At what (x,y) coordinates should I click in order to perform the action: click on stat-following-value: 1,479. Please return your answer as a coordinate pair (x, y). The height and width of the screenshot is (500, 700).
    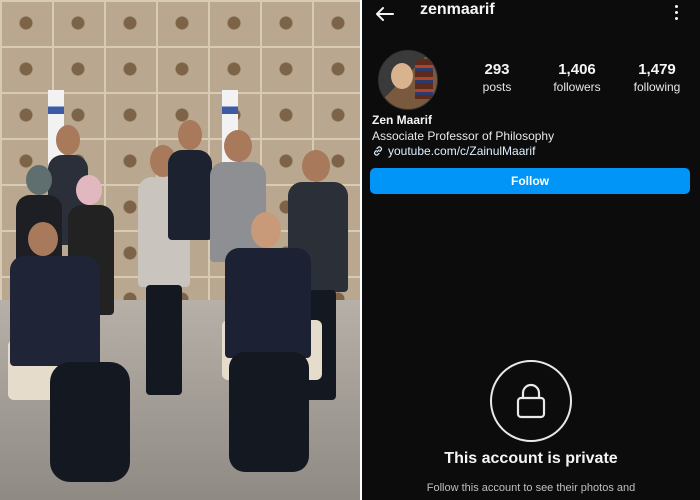
    Looking at the image, I should click on (657, 69).